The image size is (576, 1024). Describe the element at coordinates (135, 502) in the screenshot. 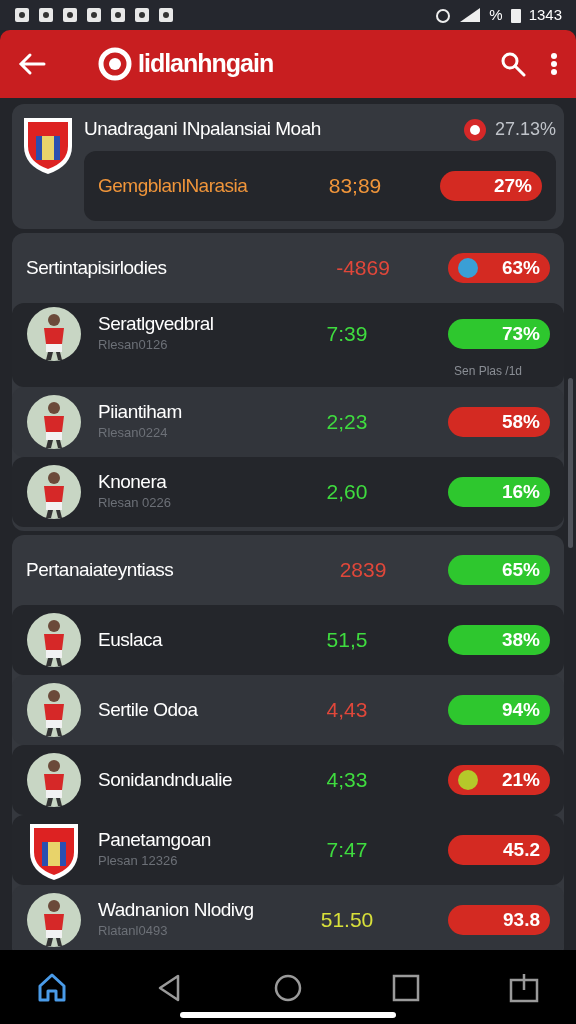

I see `player-subtitle: Rlesan 0226` at that location.